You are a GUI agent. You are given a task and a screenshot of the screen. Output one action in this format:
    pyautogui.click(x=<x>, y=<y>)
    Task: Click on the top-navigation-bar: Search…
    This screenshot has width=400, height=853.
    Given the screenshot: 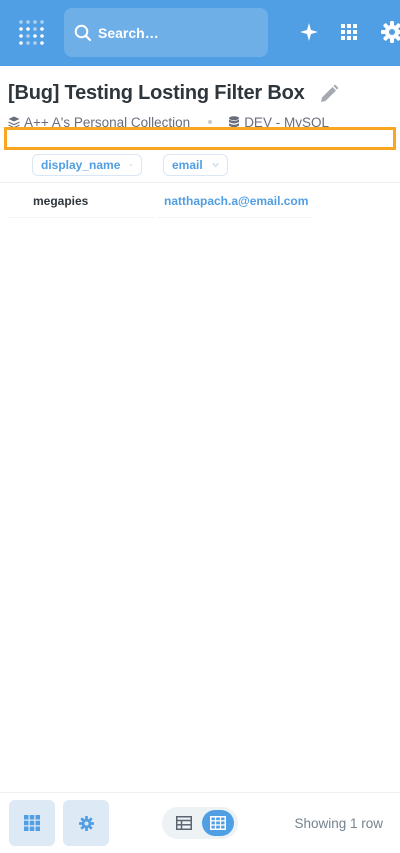 What is the action you would take?
    pyautogui.click(x=200, y=33)
    